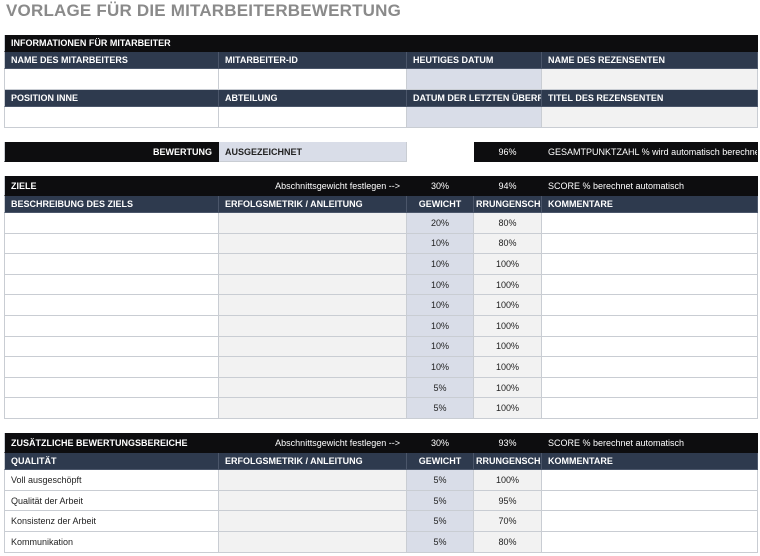 The height and width of the screenshot is (556, 760). I want to click on today-date-field, so click(474, 79).